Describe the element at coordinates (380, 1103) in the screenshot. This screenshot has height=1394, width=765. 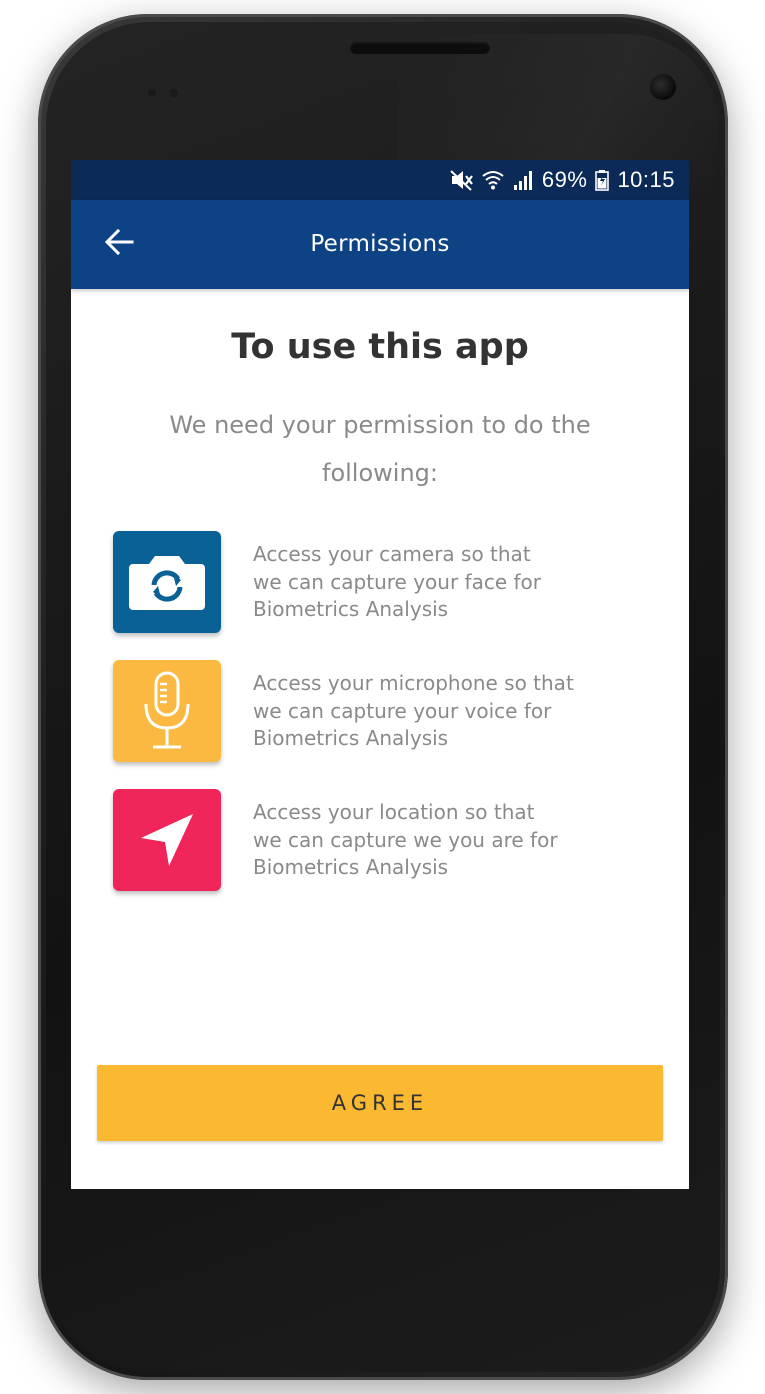
I see `agree-button: AGREE` at that location.